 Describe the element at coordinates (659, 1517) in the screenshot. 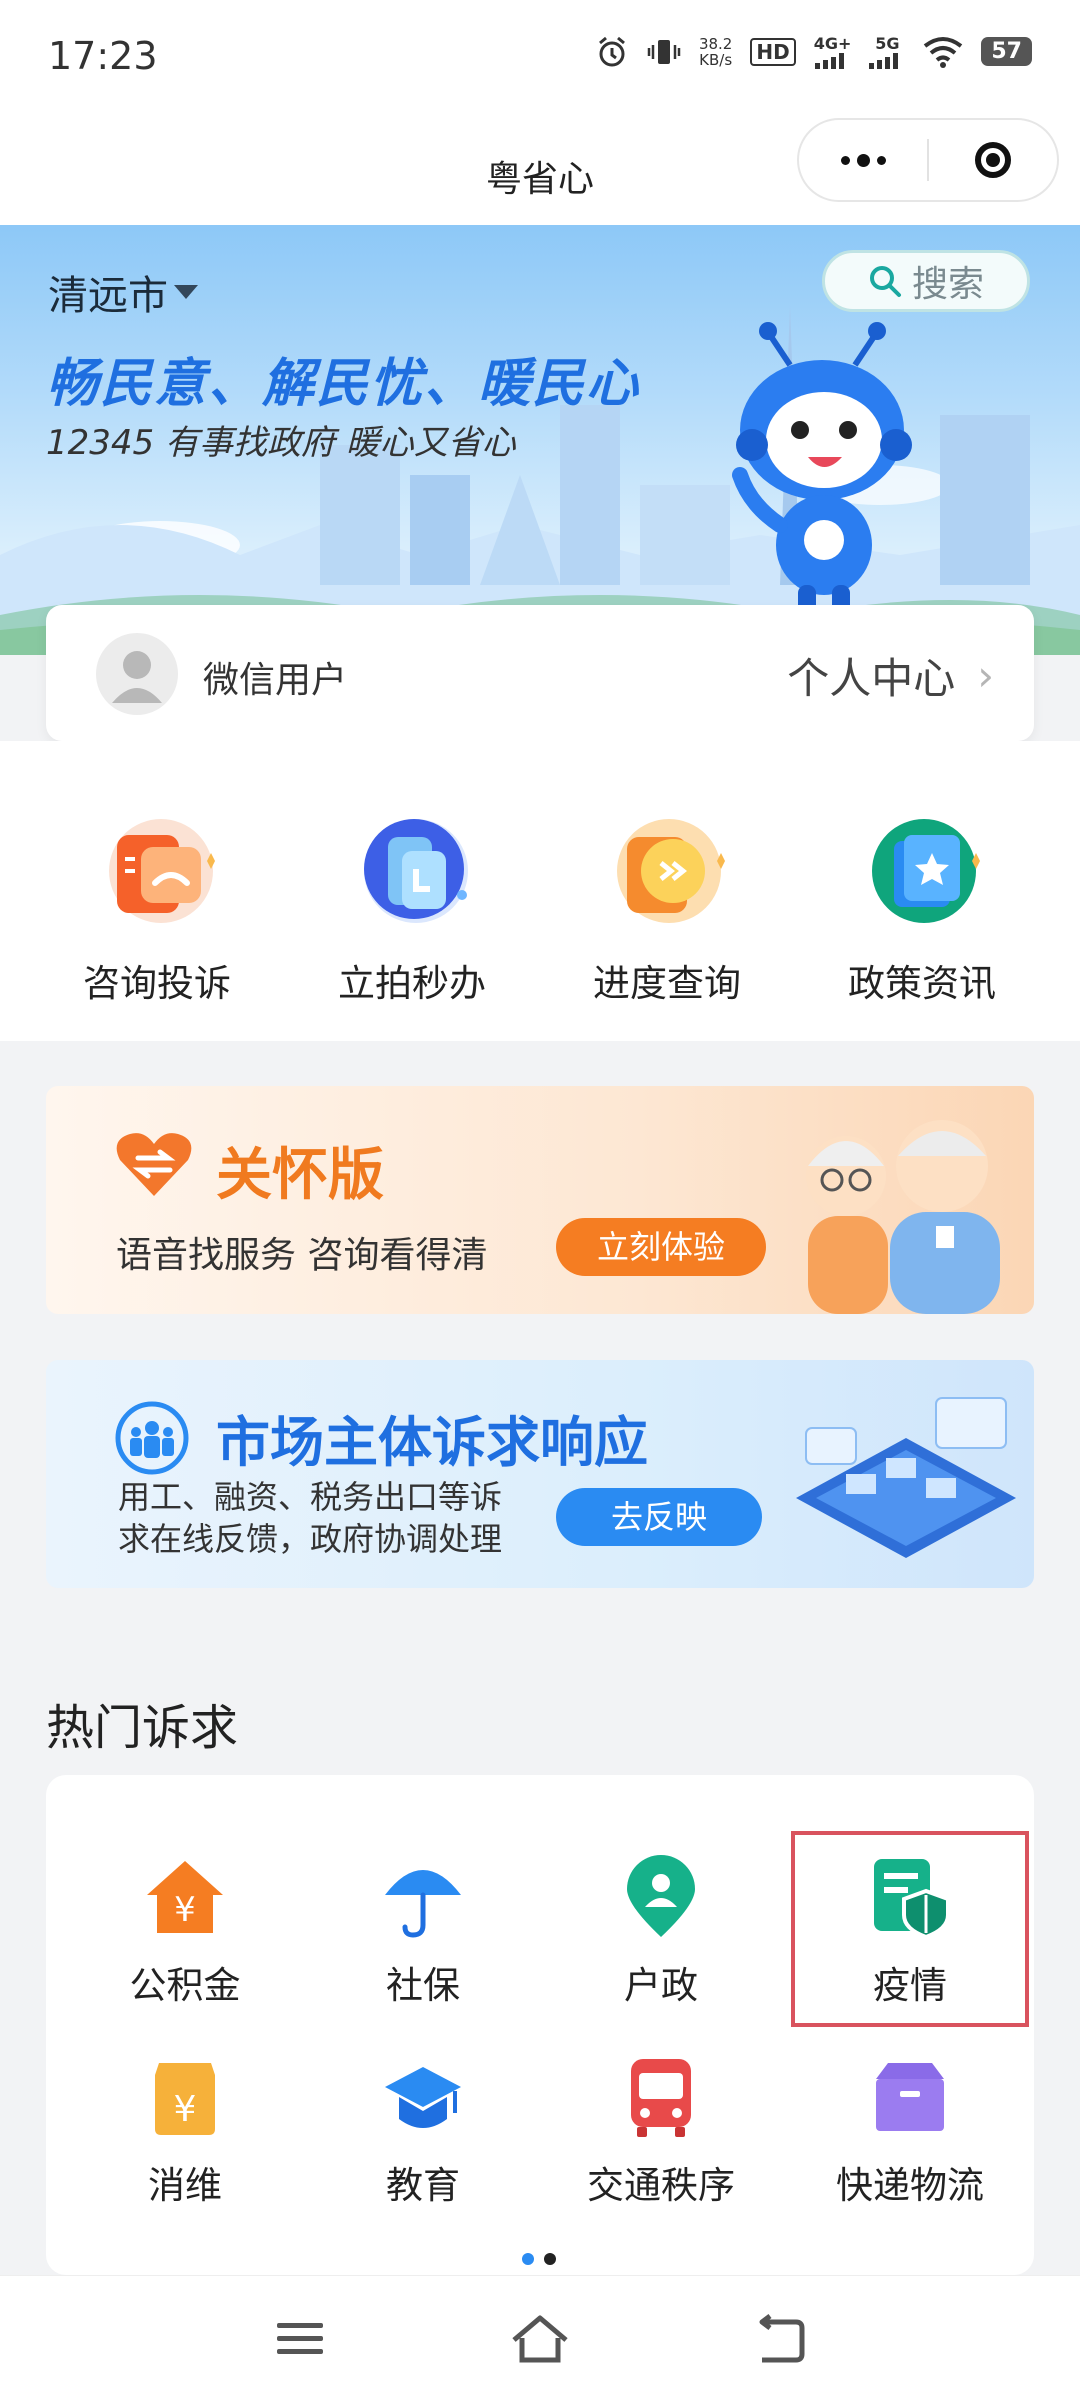

I see `report-button: 去反映` at that location.